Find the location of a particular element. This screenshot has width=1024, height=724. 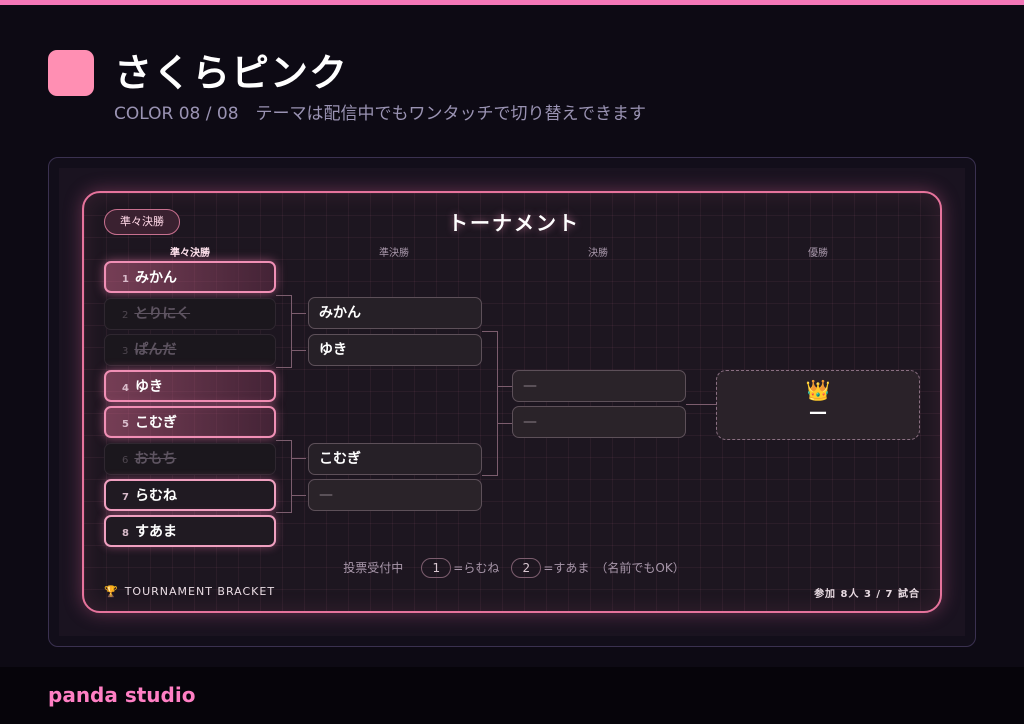

vote-option-2-text: =すあま is located at coordinates (566, 568).